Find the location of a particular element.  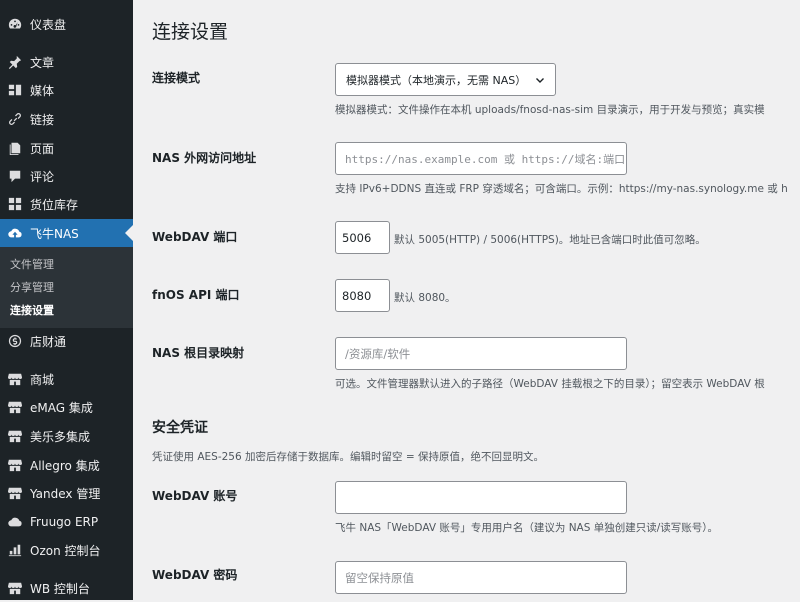

page-icon is located at coordinates (15, 148).